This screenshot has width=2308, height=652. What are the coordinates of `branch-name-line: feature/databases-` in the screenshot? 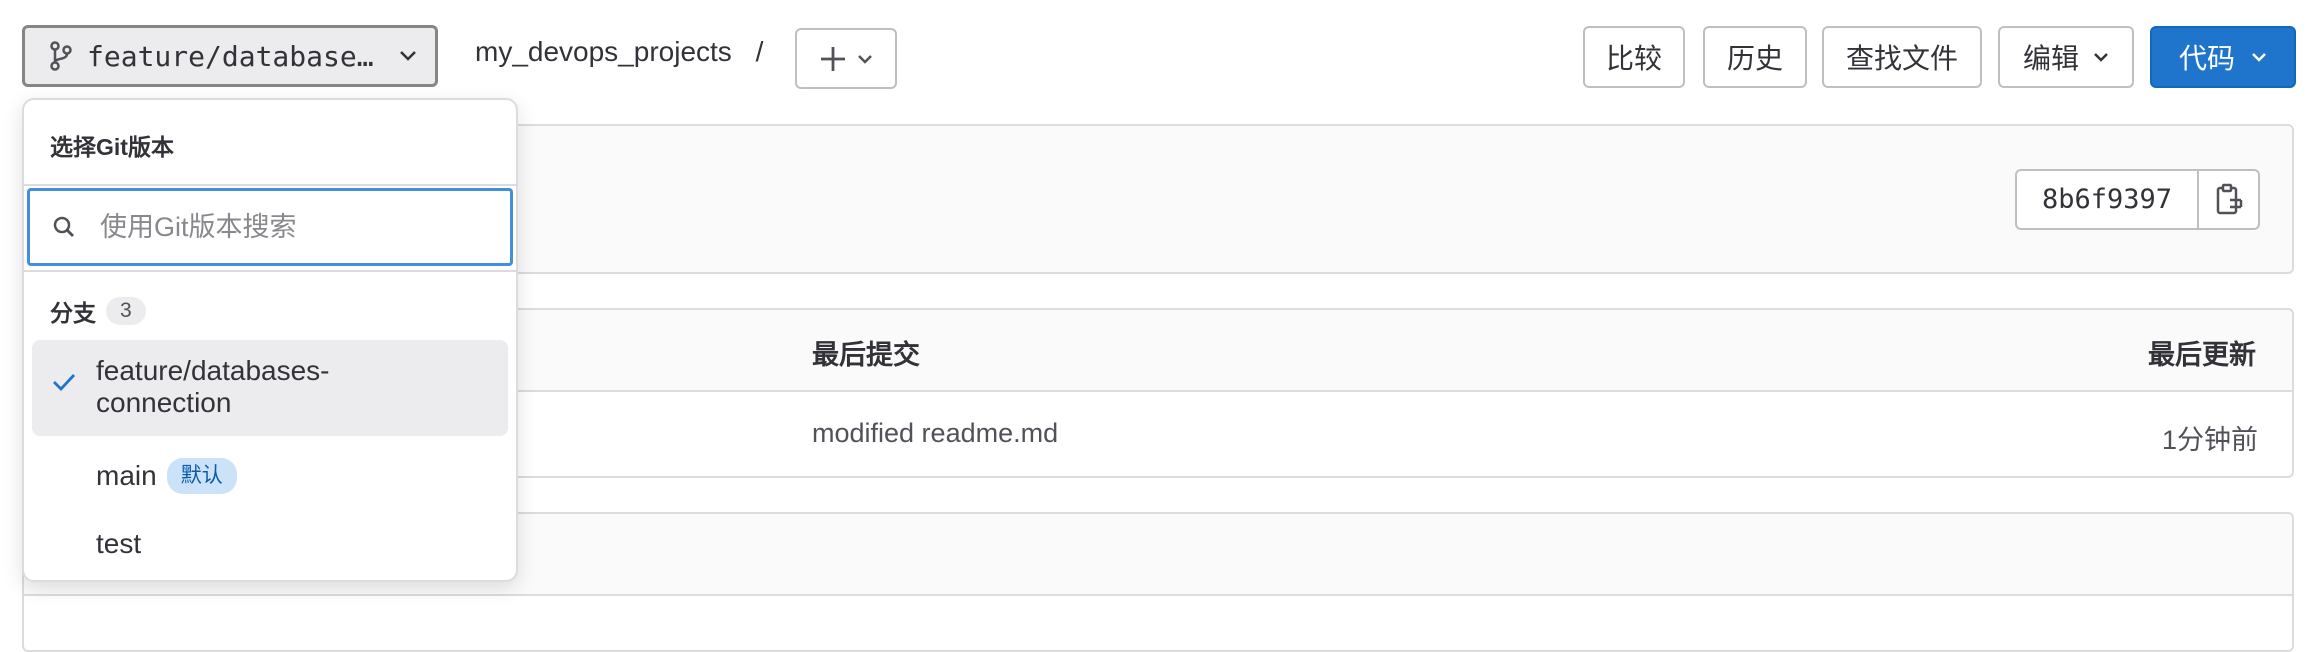 It's located at (213, 370).